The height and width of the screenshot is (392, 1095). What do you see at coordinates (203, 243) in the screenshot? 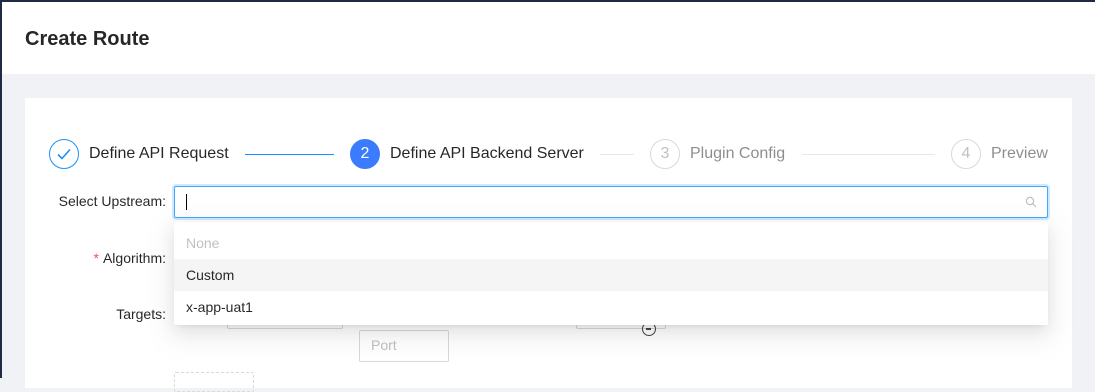
I see `option-none: None` at bounding box center [203, 243].